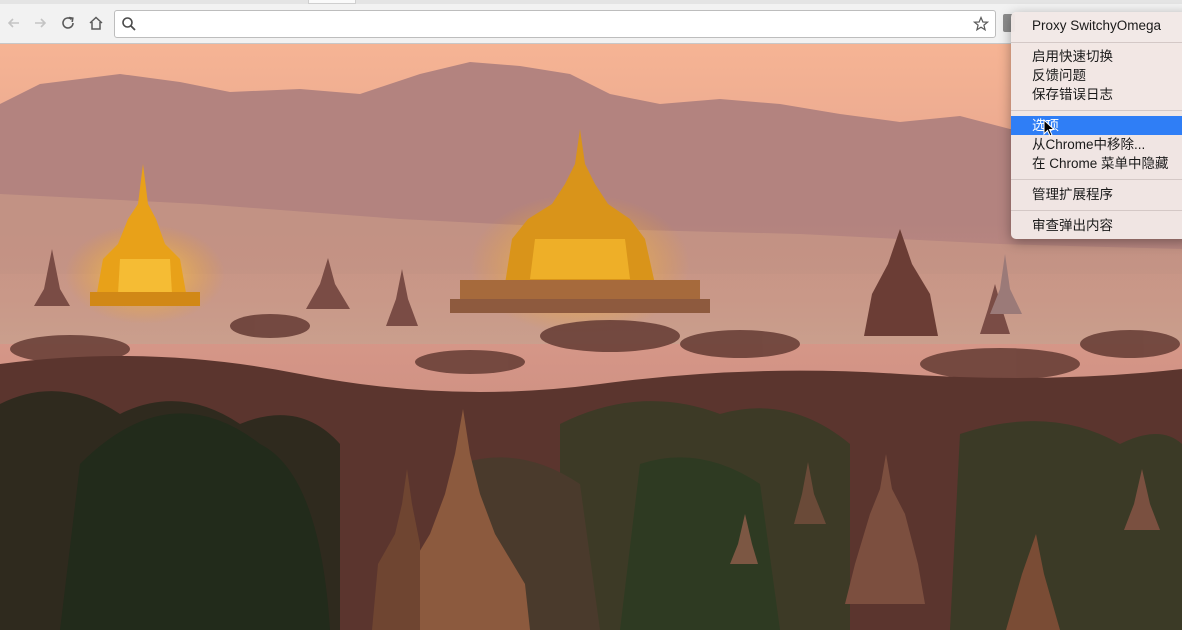  I want to click on home-button, so click(96, 23).